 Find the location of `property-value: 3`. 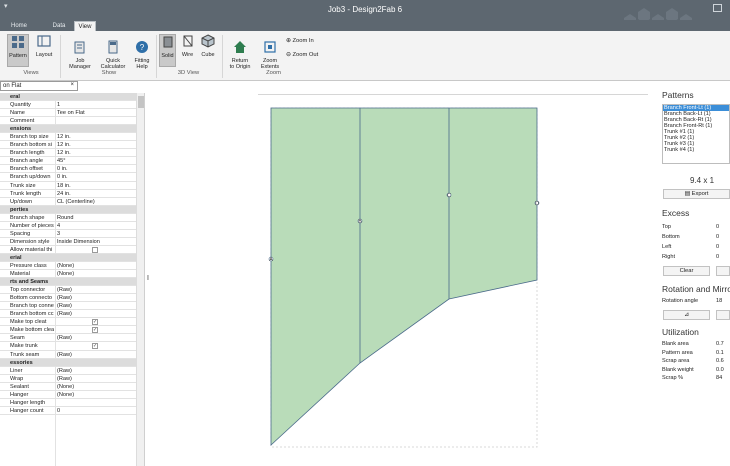

property-value: 3 is located at coordinates (96, 233).